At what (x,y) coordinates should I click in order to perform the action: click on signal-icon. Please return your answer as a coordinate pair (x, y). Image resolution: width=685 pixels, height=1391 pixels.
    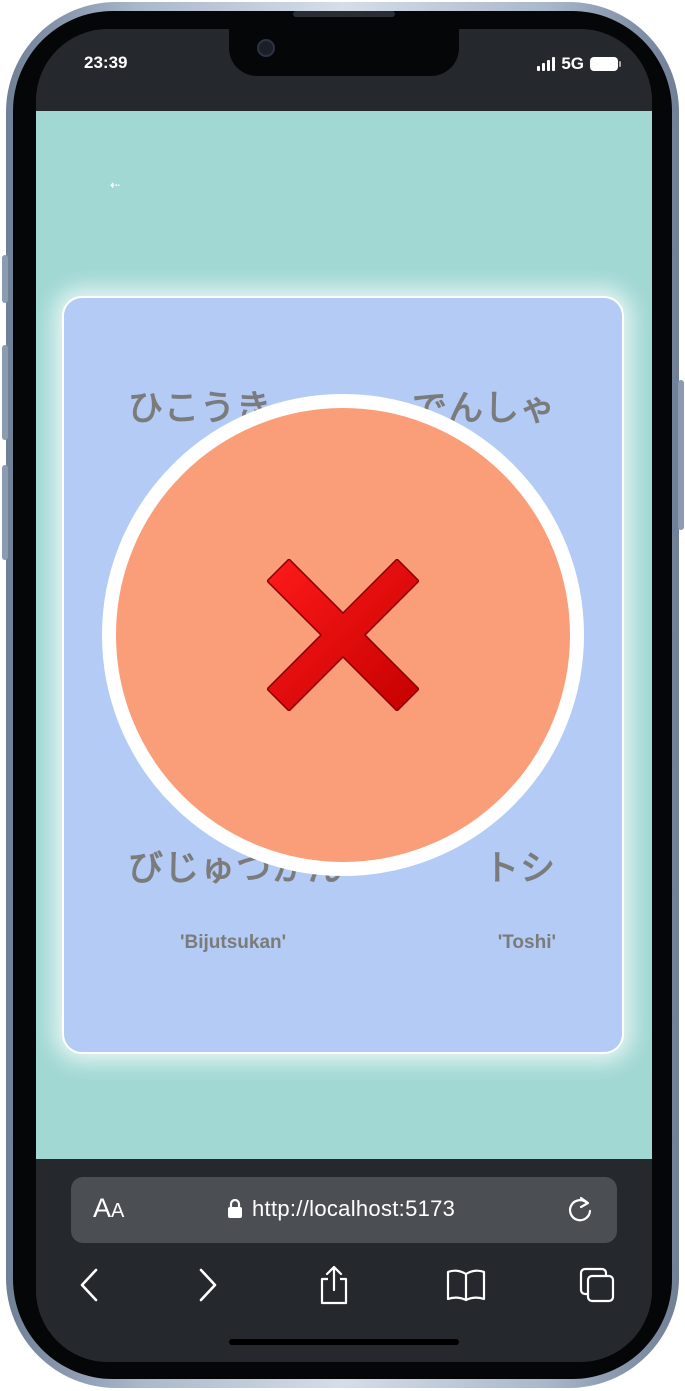
    Looking at the image, I should click on (546, 64).